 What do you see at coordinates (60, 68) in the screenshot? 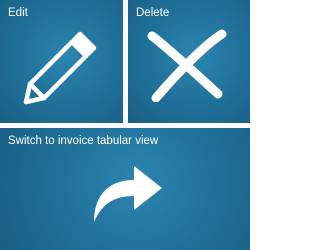
I see `pencil-icon` at bounding box center [60, 68].